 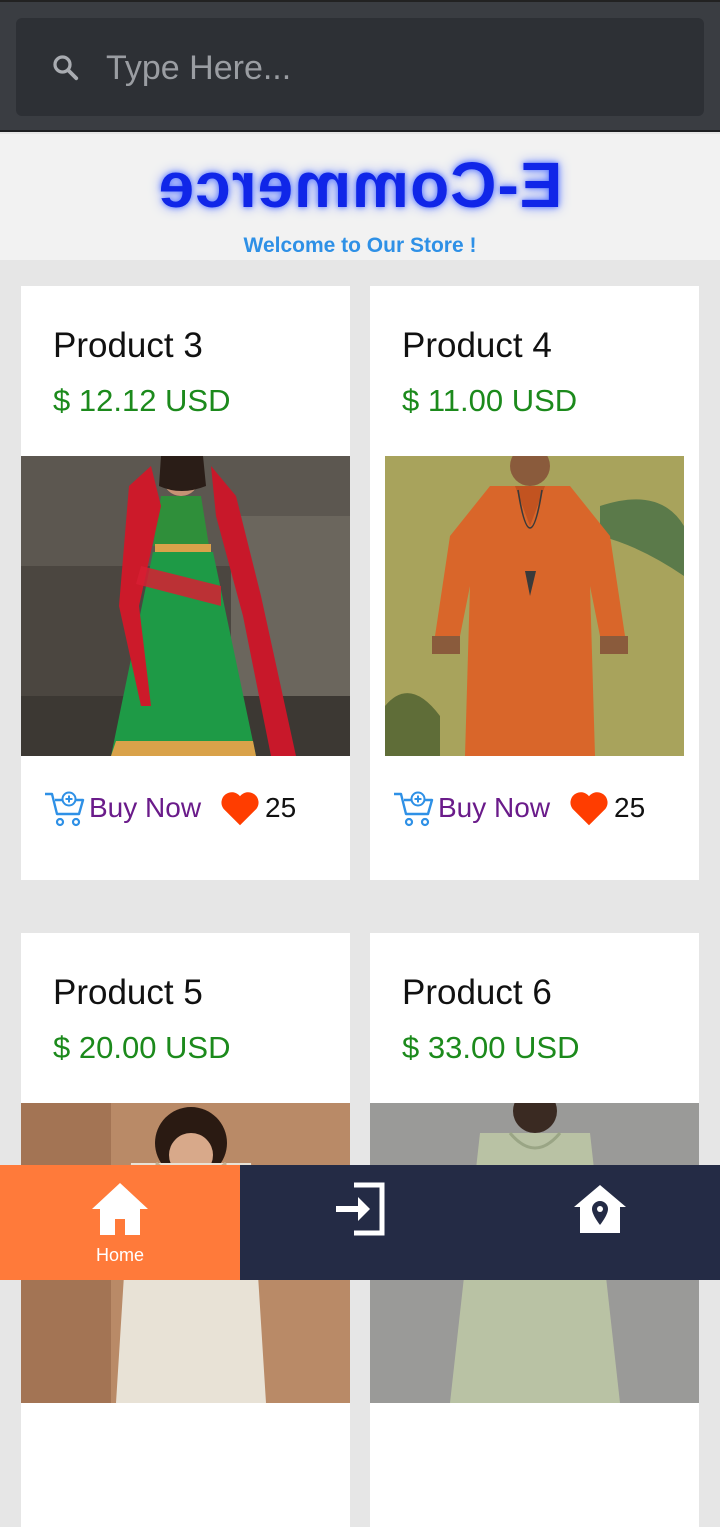 I want to click on login-icon, so click(x=360, y=1209).